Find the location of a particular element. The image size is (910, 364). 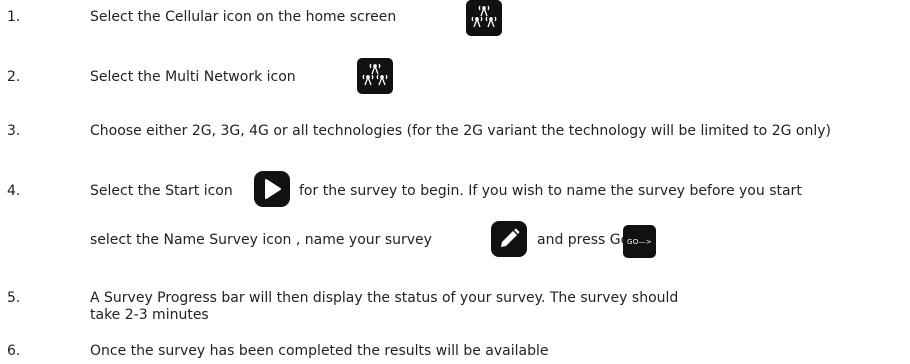

step-2-number: 2. is located at coordinates (14, 77).